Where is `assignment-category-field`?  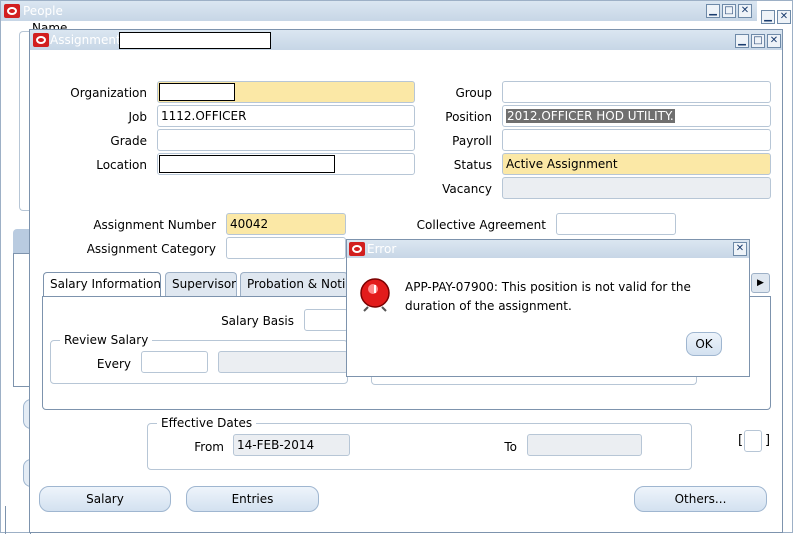
assignment-category-field is located at coordinates (286, 248).